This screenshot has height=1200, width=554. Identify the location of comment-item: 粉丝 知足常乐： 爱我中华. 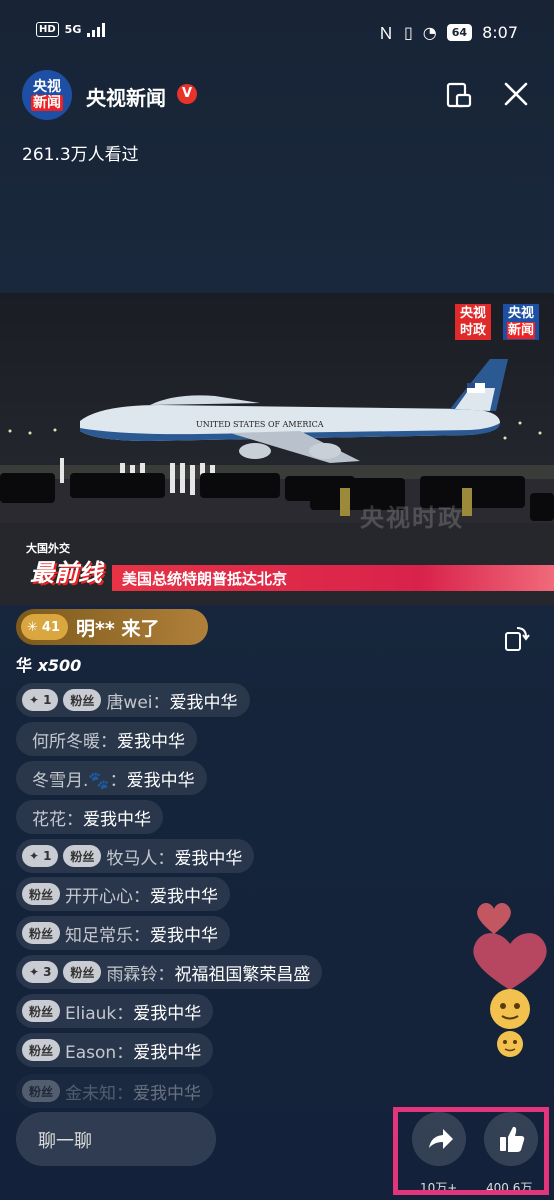
(123, 933).